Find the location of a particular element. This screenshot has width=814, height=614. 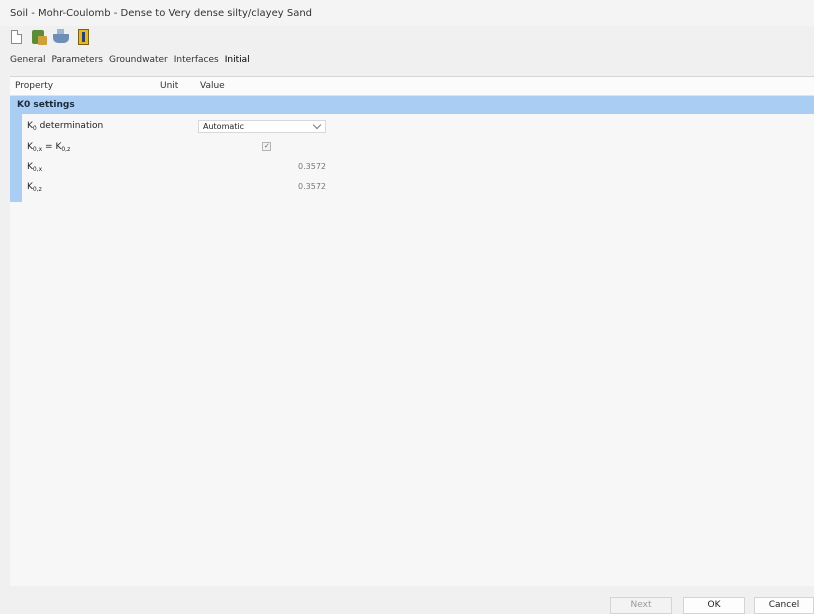

next-button: Next is located at coordinates (641, 605).